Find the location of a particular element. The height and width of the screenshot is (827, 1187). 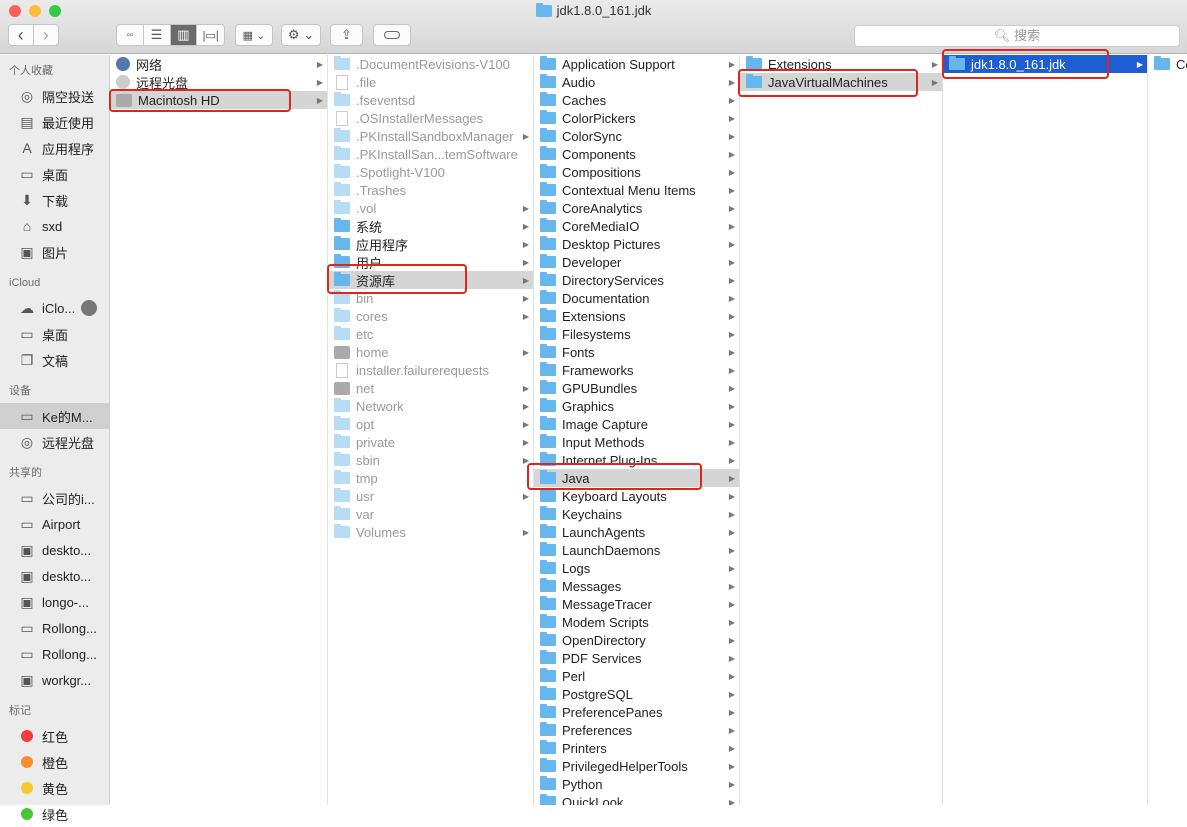

action-button: ⚙ ⌄ is located at coordinates (301, 35).